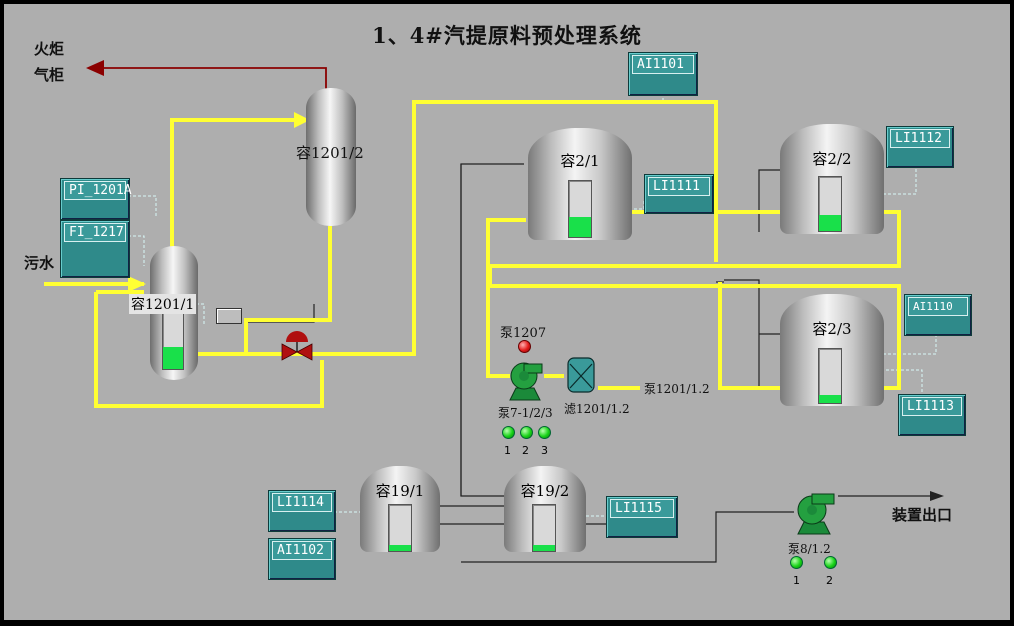  What do you see at coordinates (544, 432) in the screenshot?
I see `pump7-3-status-led` at bounding box center [544, 432].